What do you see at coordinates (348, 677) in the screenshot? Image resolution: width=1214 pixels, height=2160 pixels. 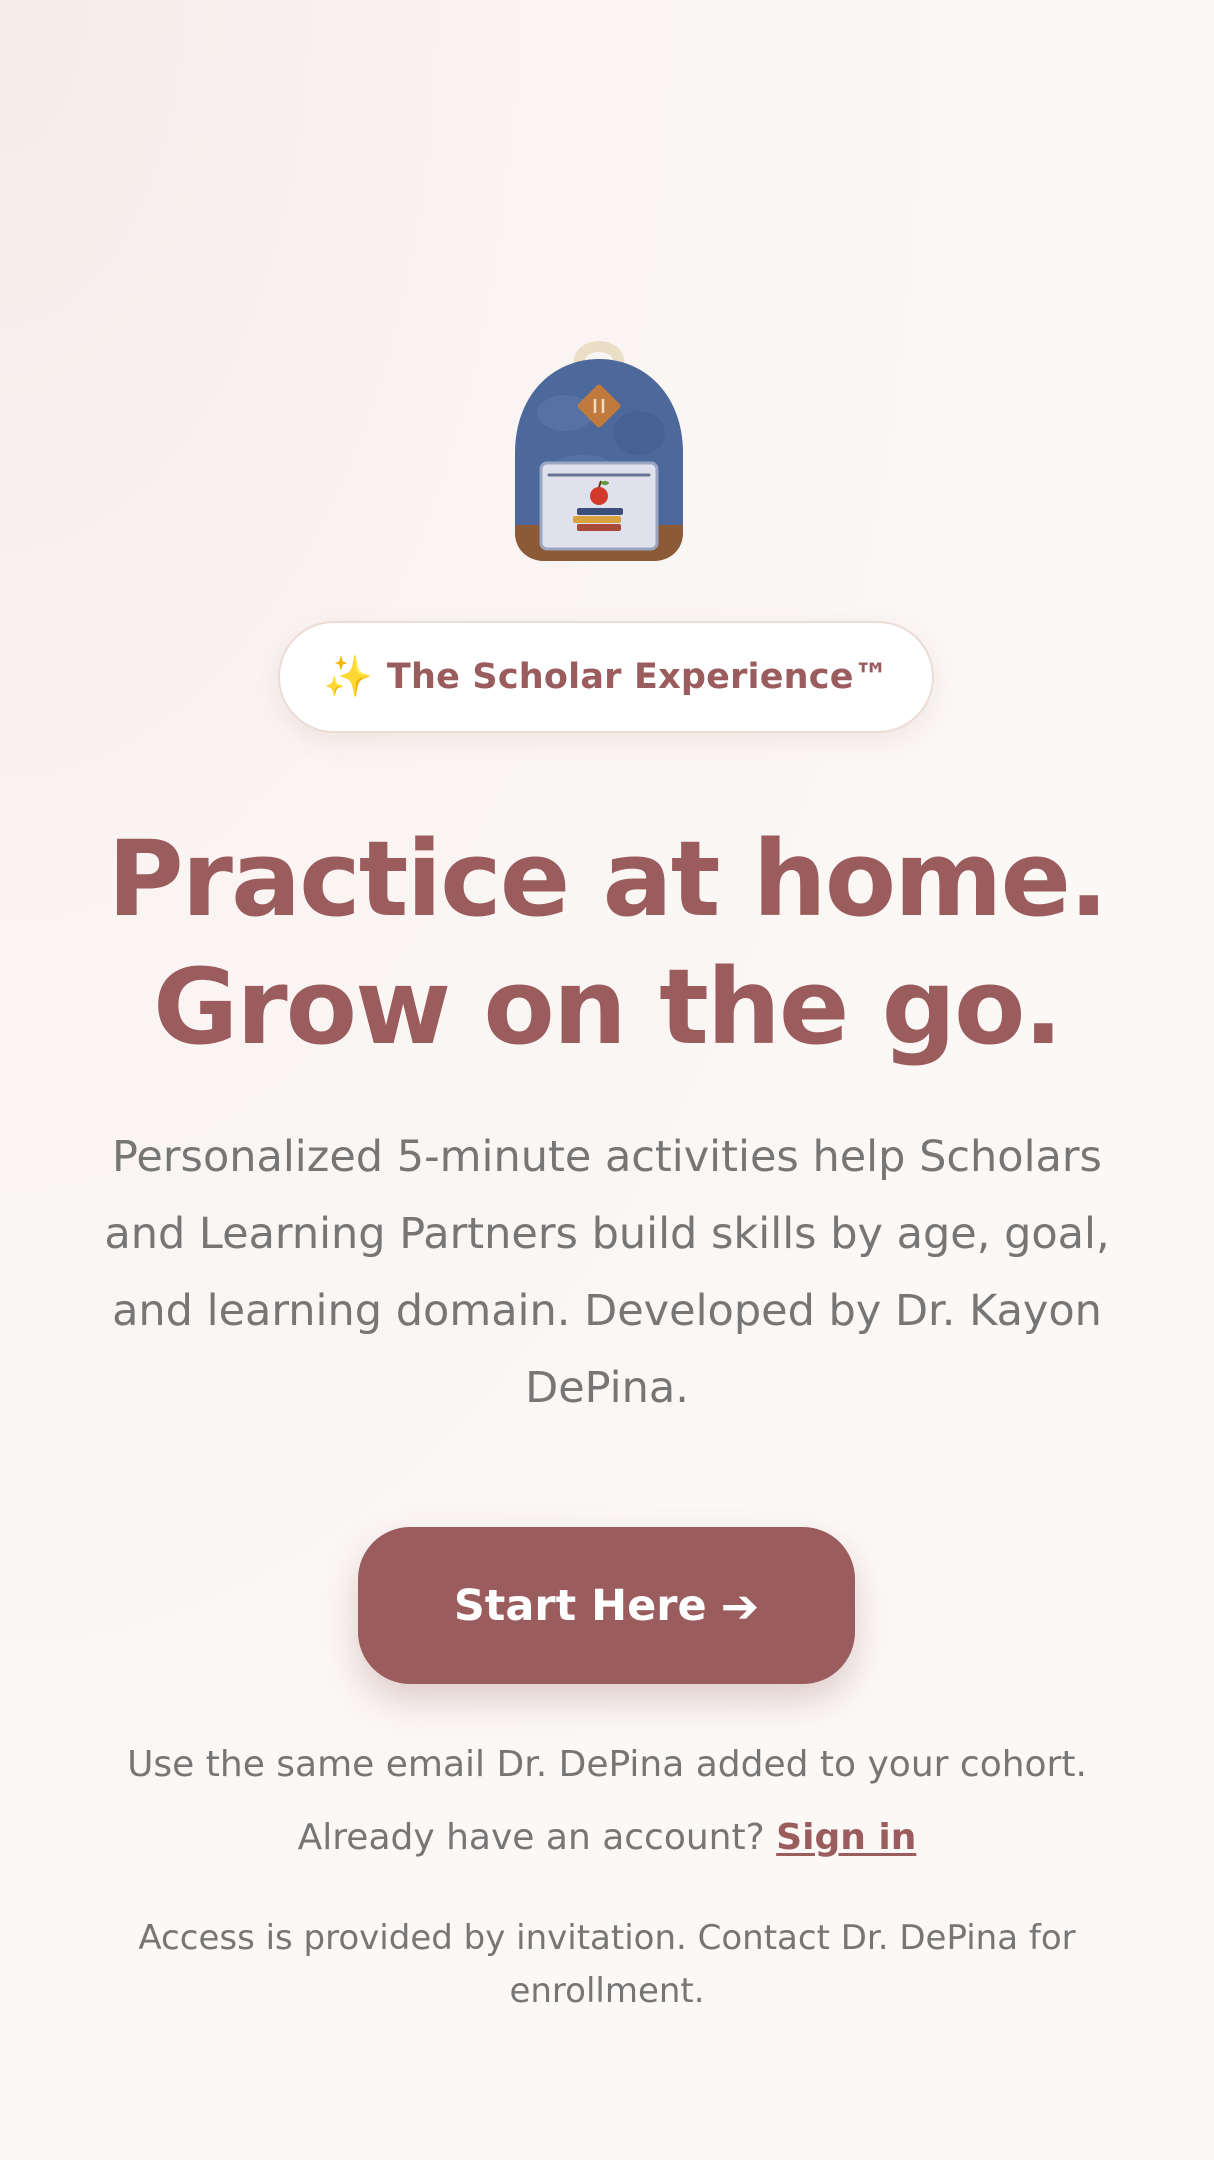 I see `sparkles-icon: ✨` at bounding box center [348, 677].